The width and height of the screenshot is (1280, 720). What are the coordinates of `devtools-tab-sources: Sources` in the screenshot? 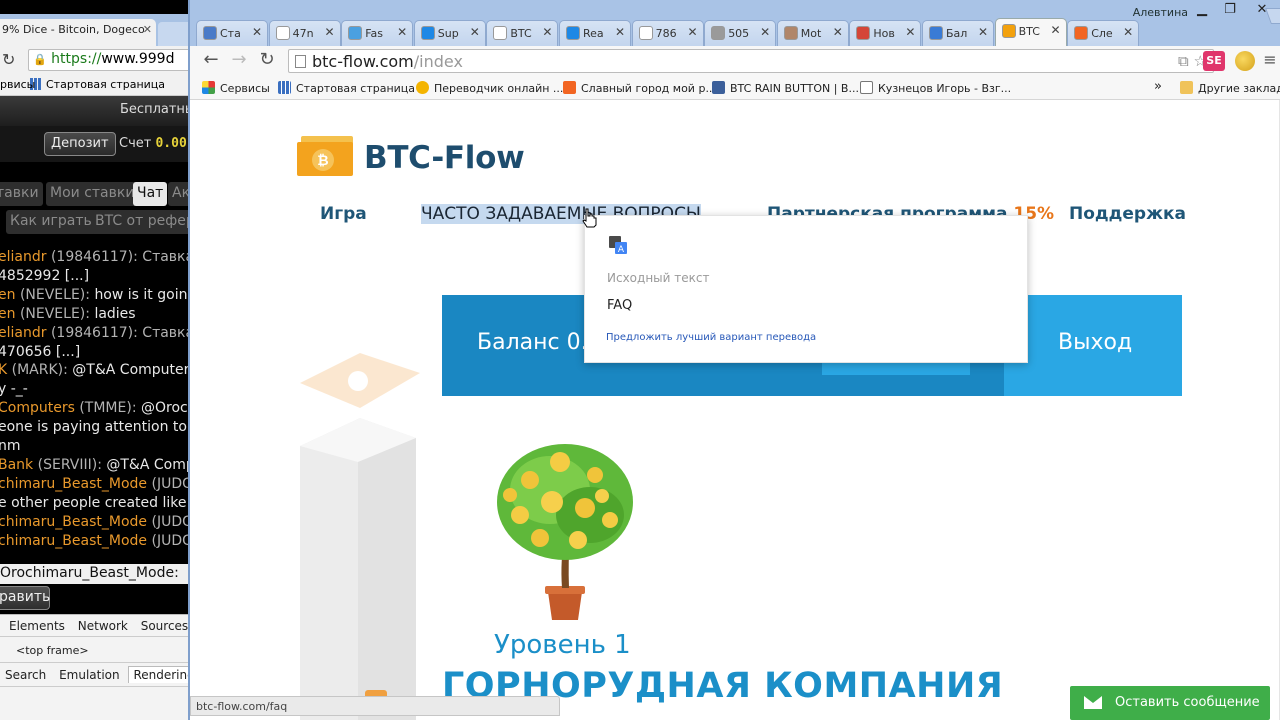 It's located at (164, 626).